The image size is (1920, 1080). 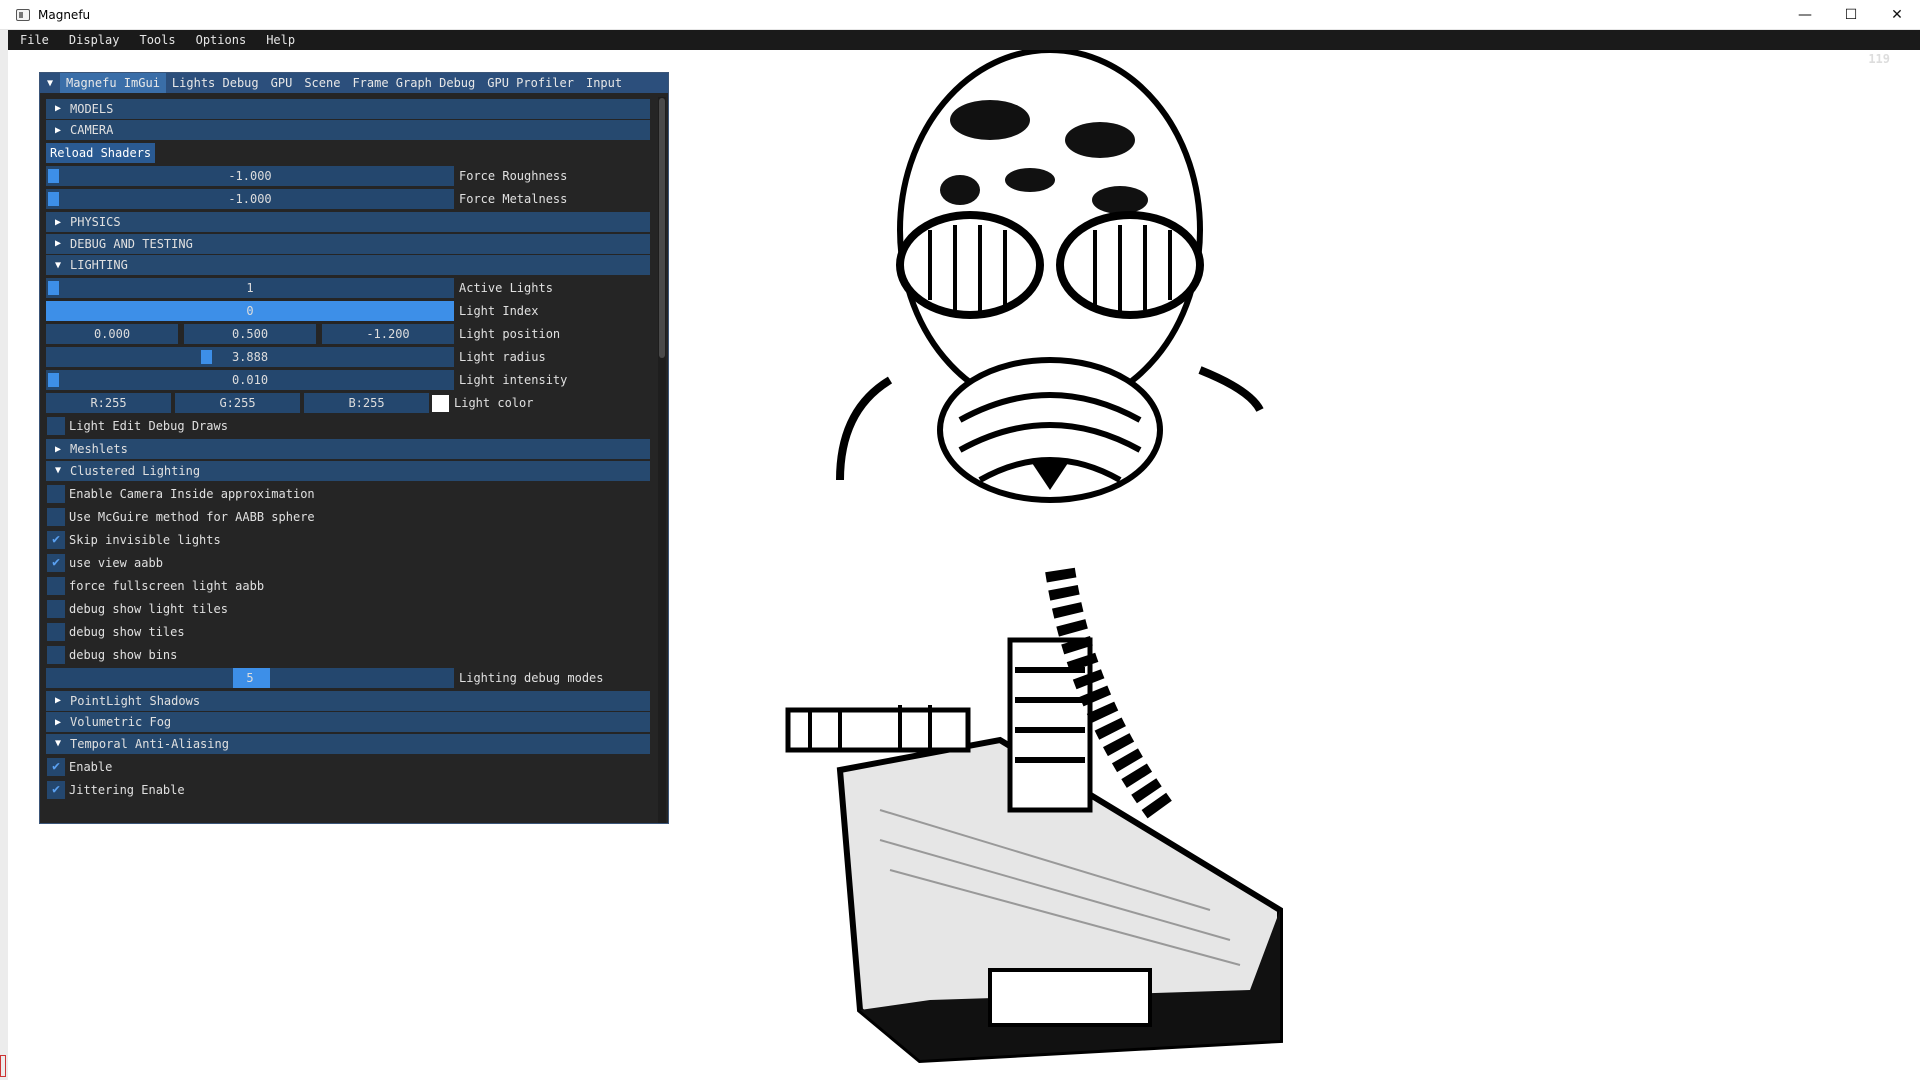 I want to click on slider-value: R:255, so click(x=108, y=403).